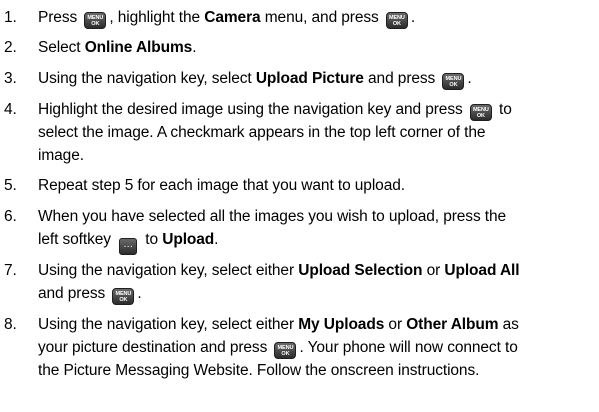  I want to click on step-line: image., so click(61, 155).